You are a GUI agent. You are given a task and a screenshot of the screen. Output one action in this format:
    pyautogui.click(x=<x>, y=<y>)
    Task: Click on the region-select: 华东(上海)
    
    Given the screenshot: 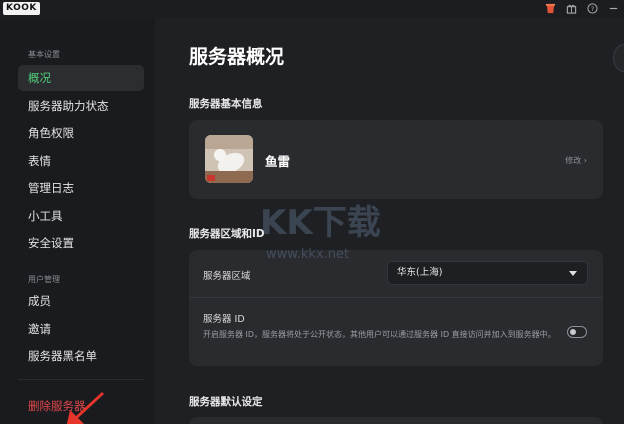 What is the action you would take?
    pyautogui.click(x=487, y=273)
    